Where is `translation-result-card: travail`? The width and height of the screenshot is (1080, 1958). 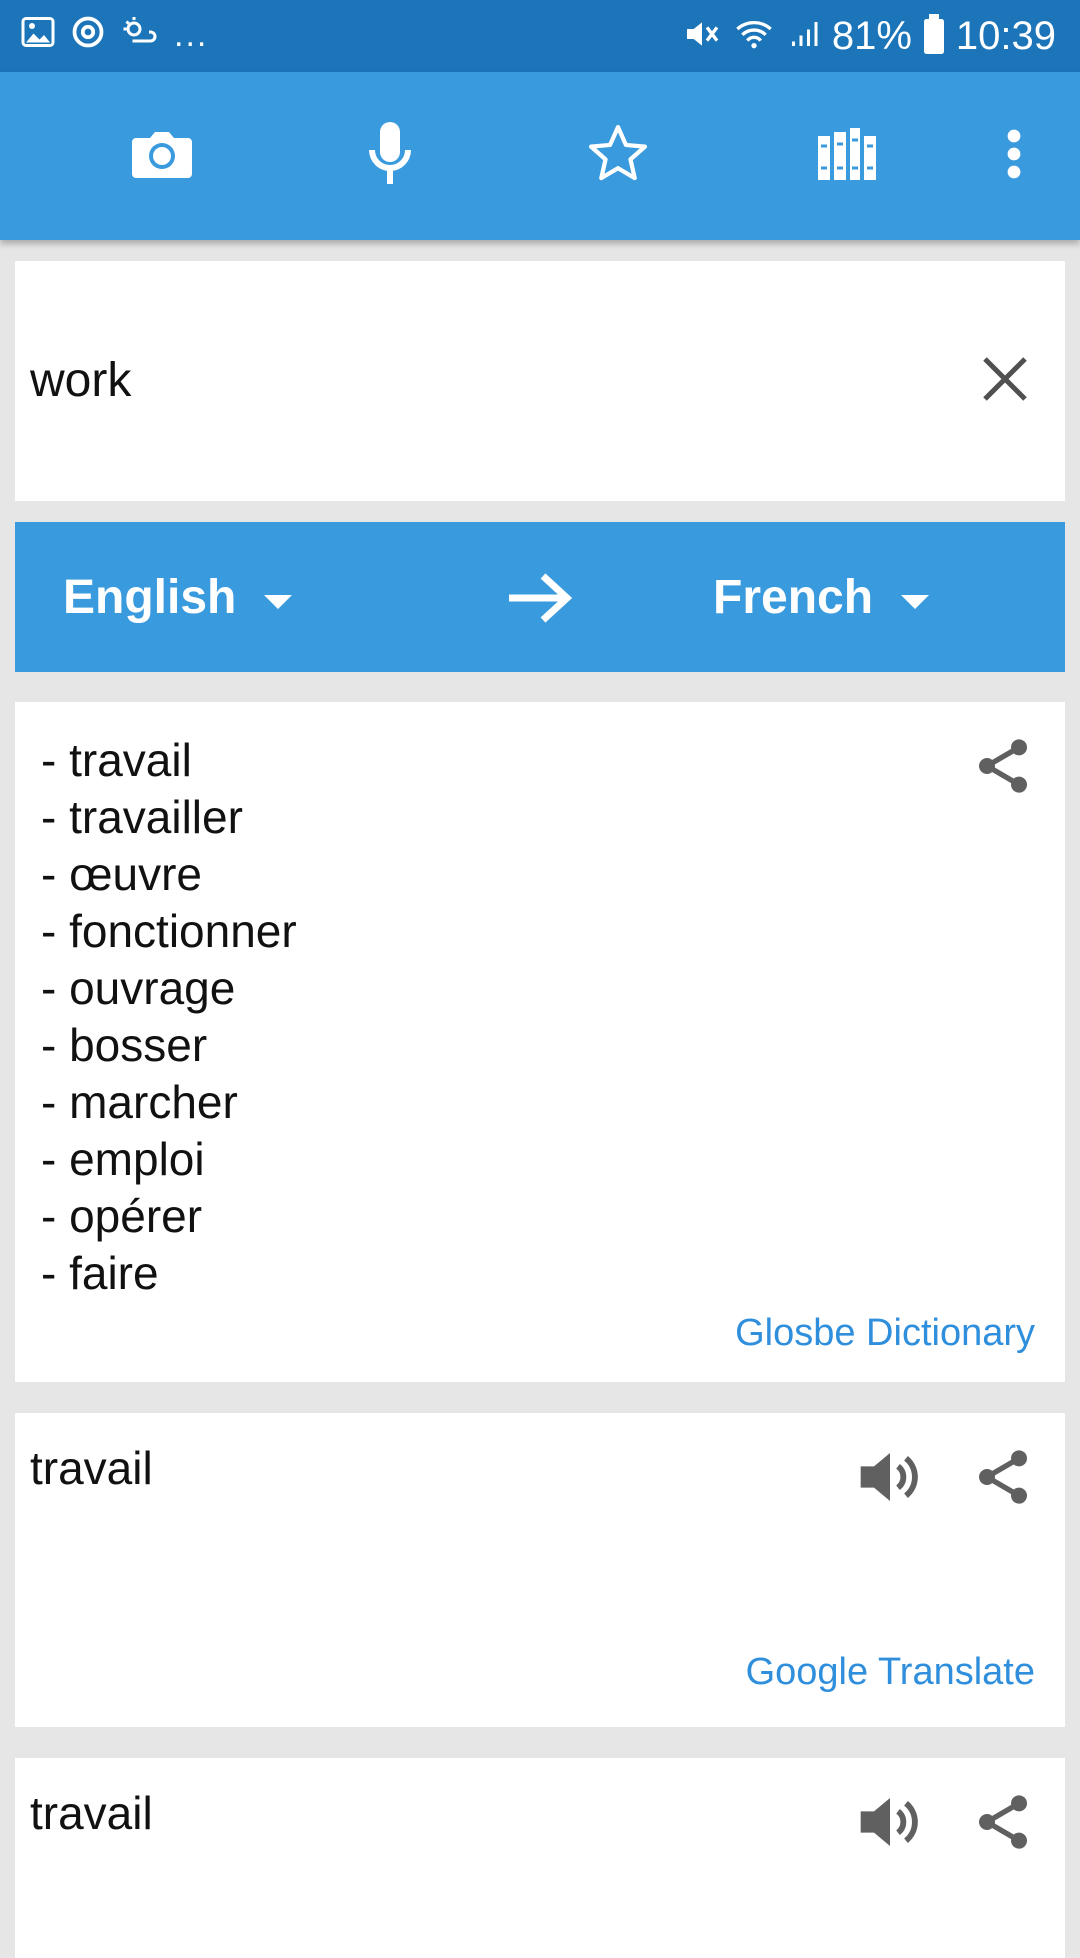
translation-result-card: travail is located at coordinates (540, 1858).